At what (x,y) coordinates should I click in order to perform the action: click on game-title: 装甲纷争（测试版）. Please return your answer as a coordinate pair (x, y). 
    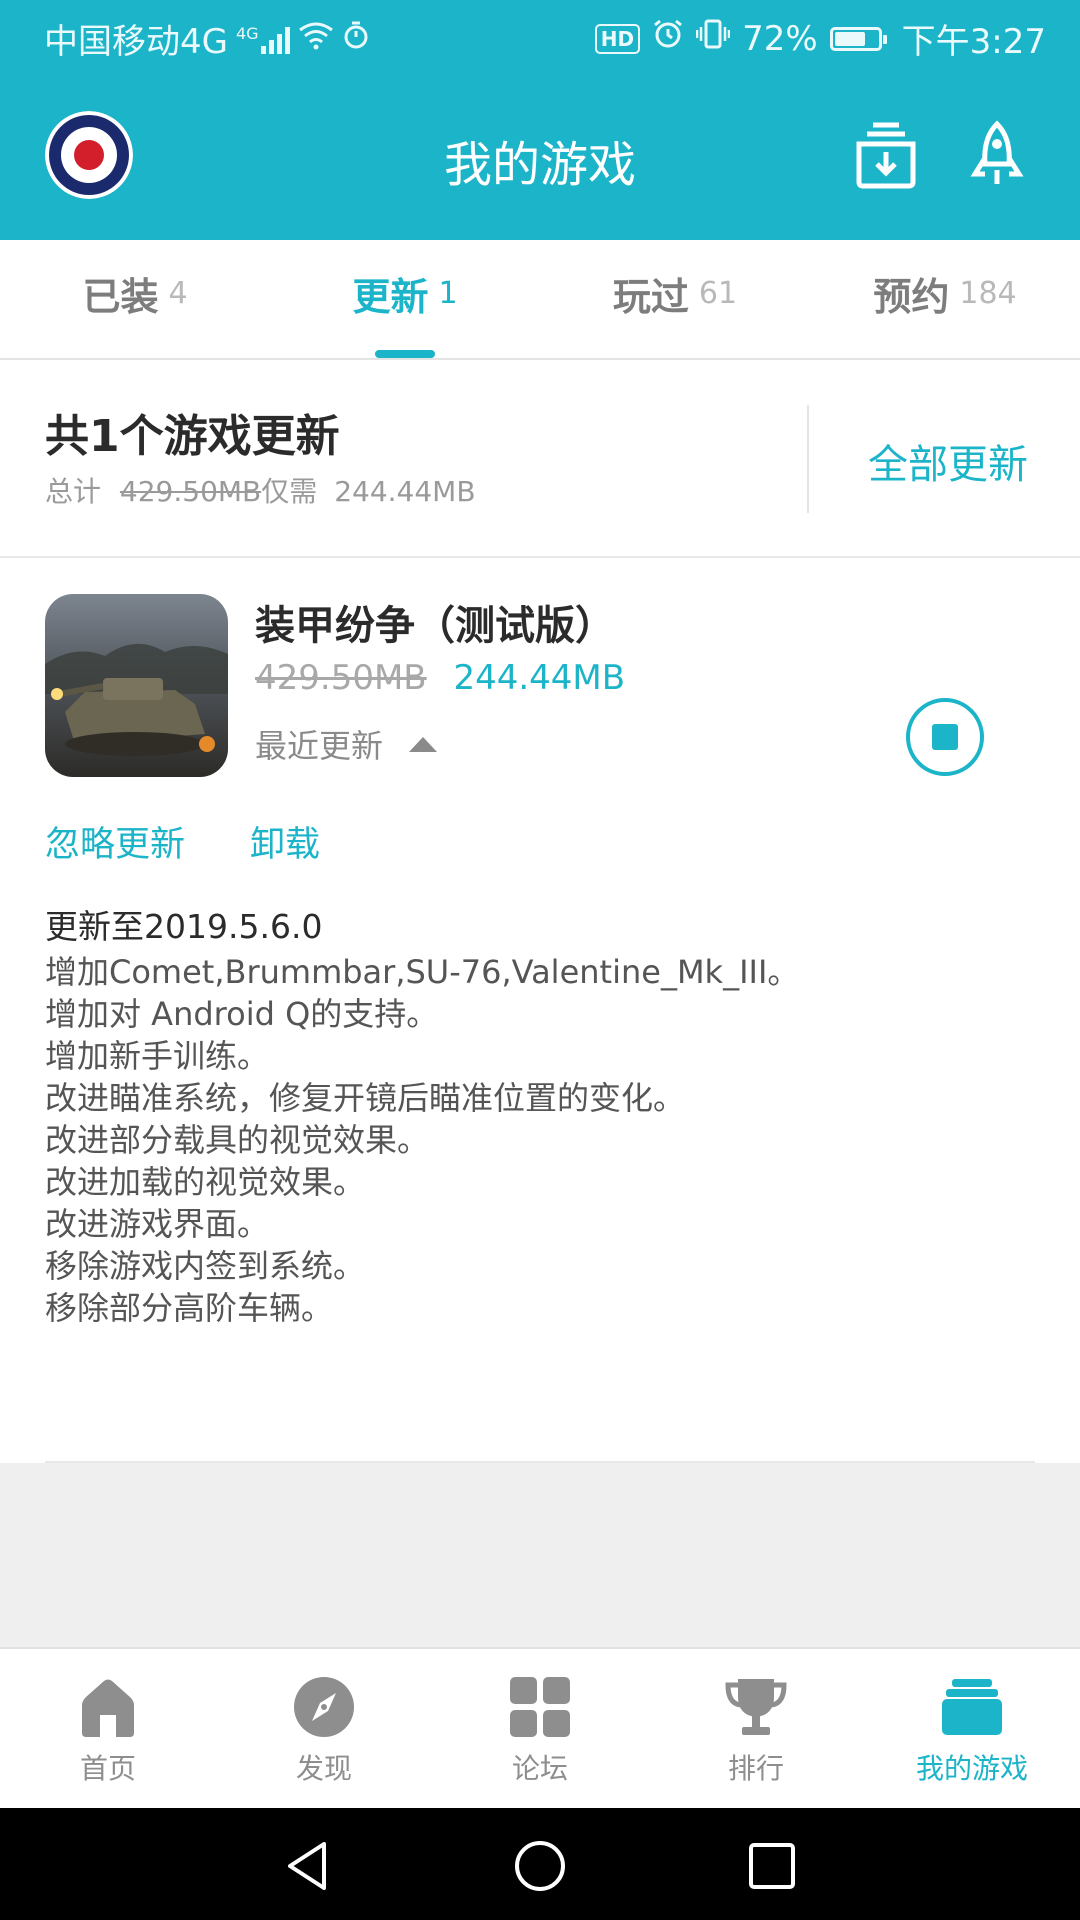
    Looking at the image, I should click on (435, 622).